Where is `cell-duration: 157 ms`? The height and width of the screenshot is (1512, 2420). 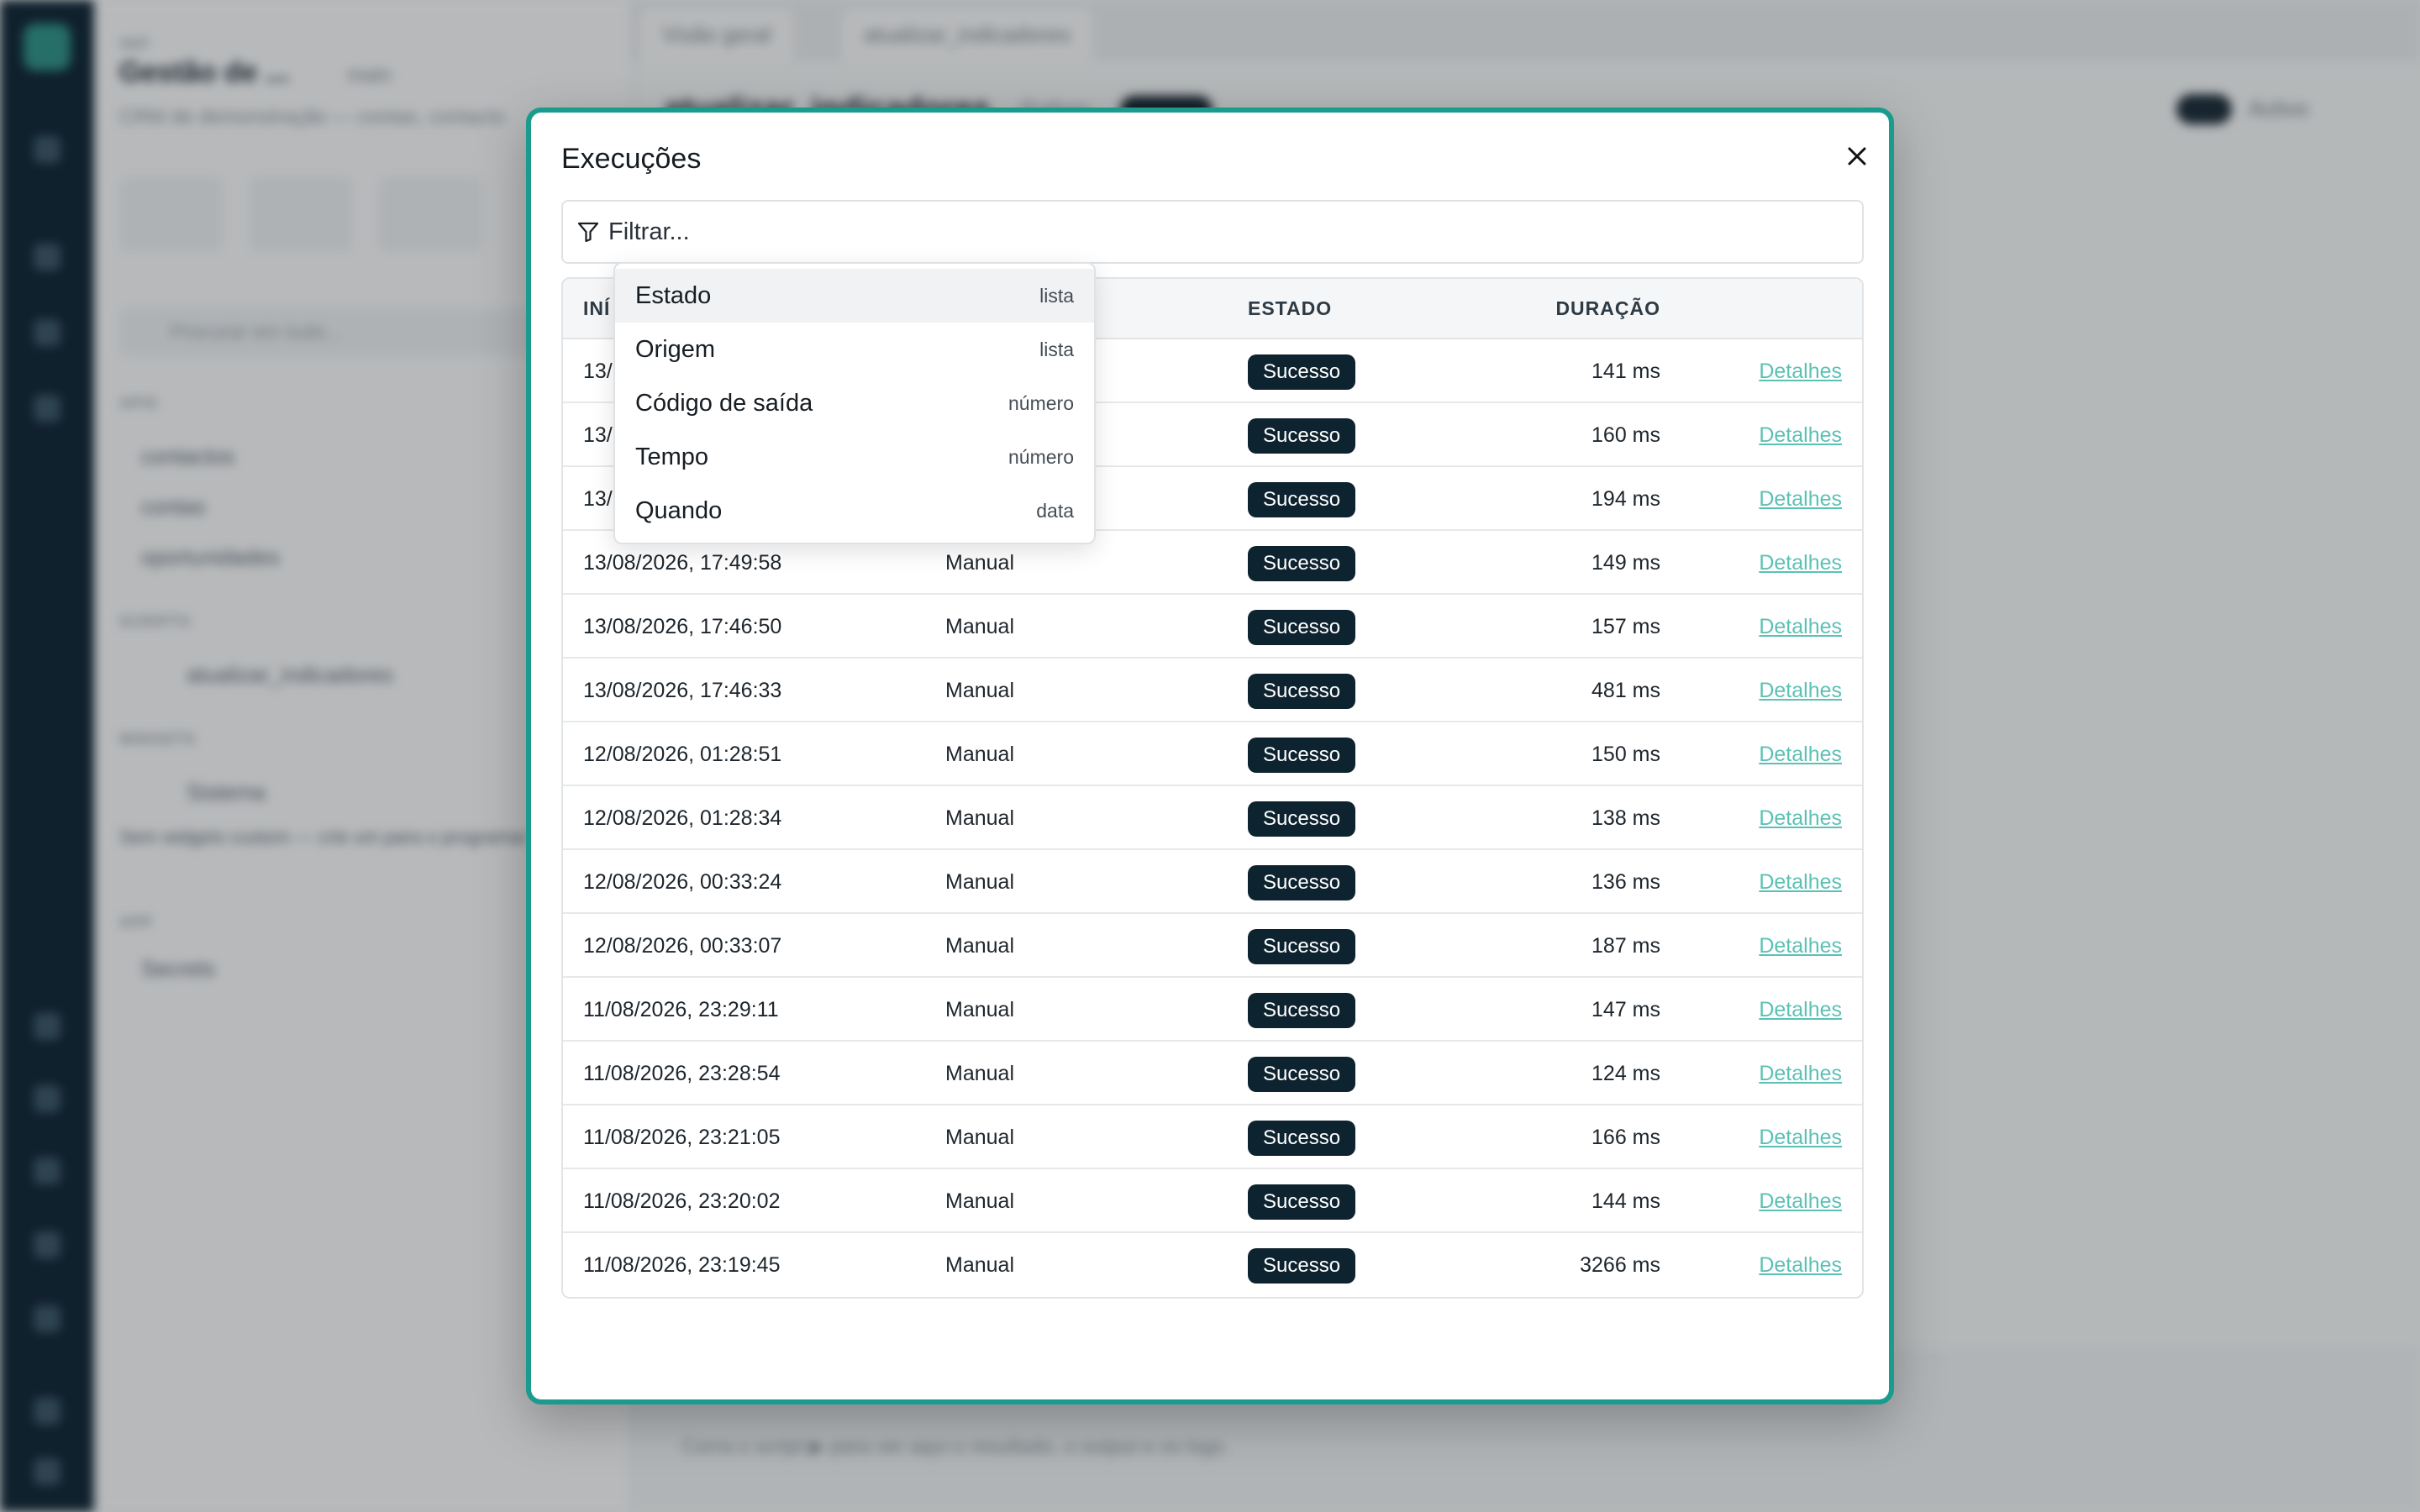
cell-duration: 157 ms is located at coordinates (1625, 626).